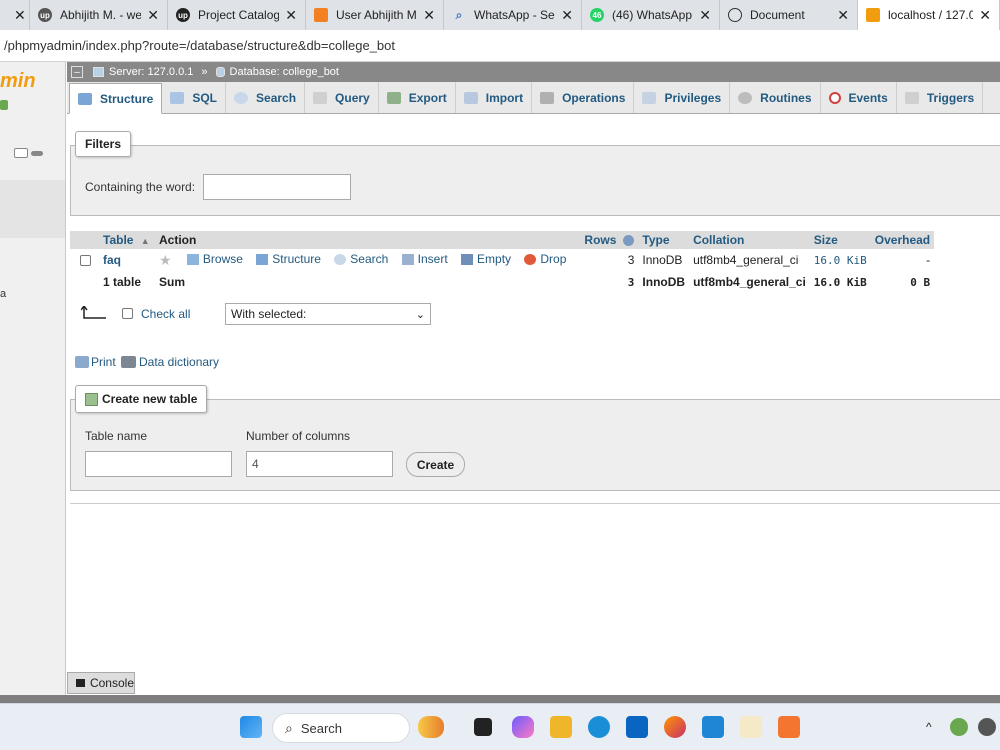 The width and height of the screenshot is (1000, 750). What do you see at coordinates (150, 399) in the screenshot?
I see `create-table-legend-label: Create new table` at bounding box center [150, 399].